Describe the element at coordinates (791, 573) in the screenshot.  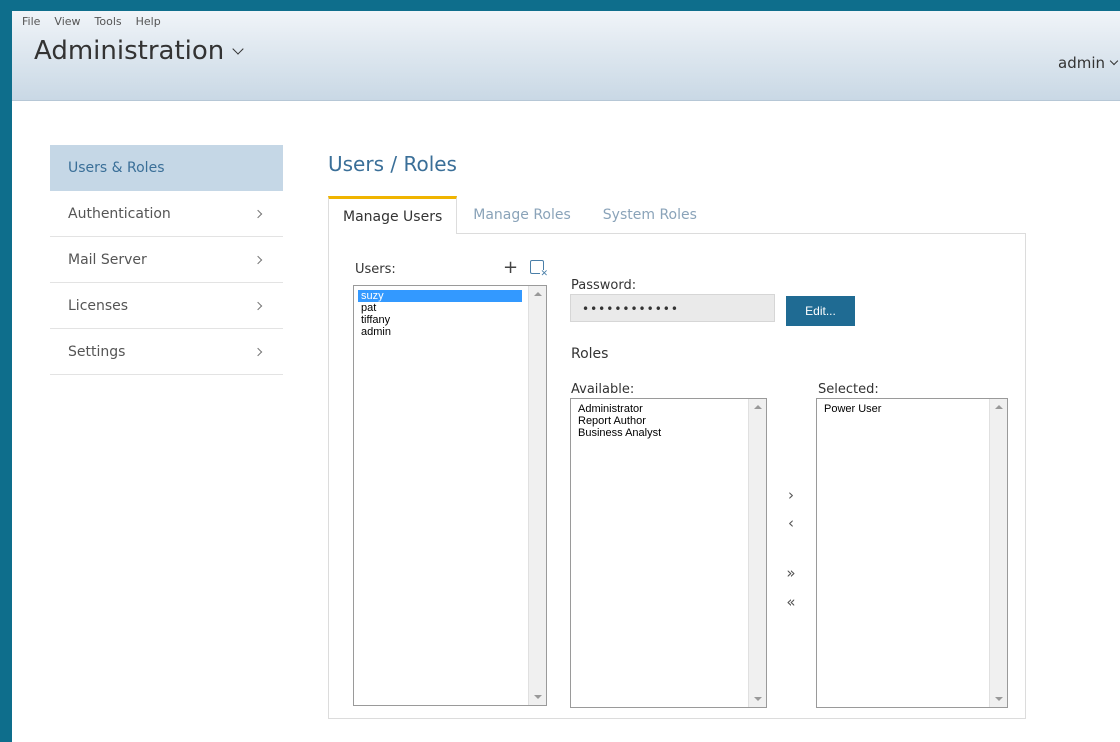
I see `add-all-roles-button: »` at that location.